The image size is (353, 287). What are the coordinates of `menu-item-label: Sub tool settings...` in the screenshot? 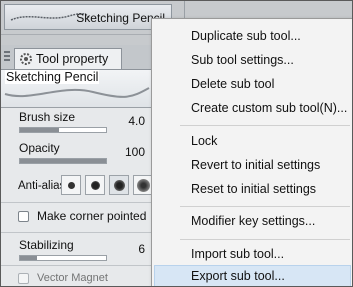 It's located at (242, 60).